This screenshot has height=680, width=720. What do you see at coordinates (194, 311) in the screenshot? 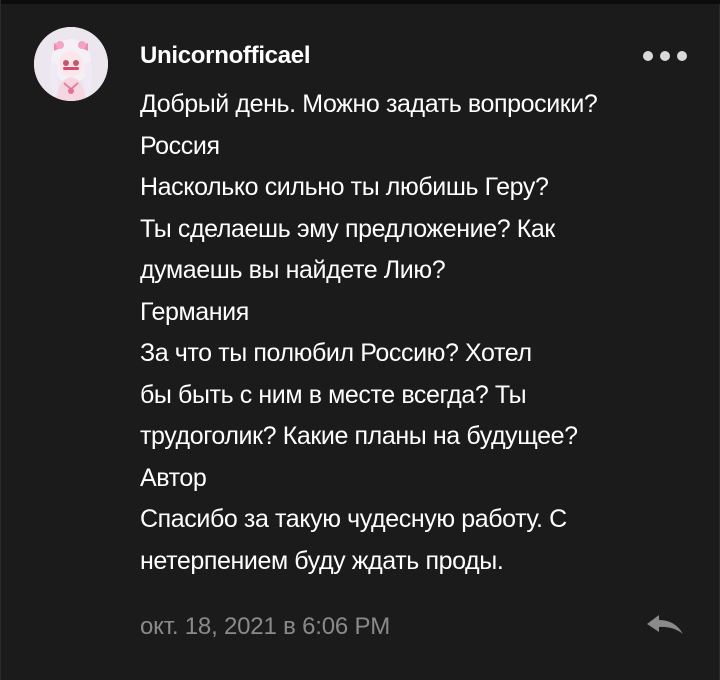
I see `comment-line: Германия` at bounding box center [194, 311].